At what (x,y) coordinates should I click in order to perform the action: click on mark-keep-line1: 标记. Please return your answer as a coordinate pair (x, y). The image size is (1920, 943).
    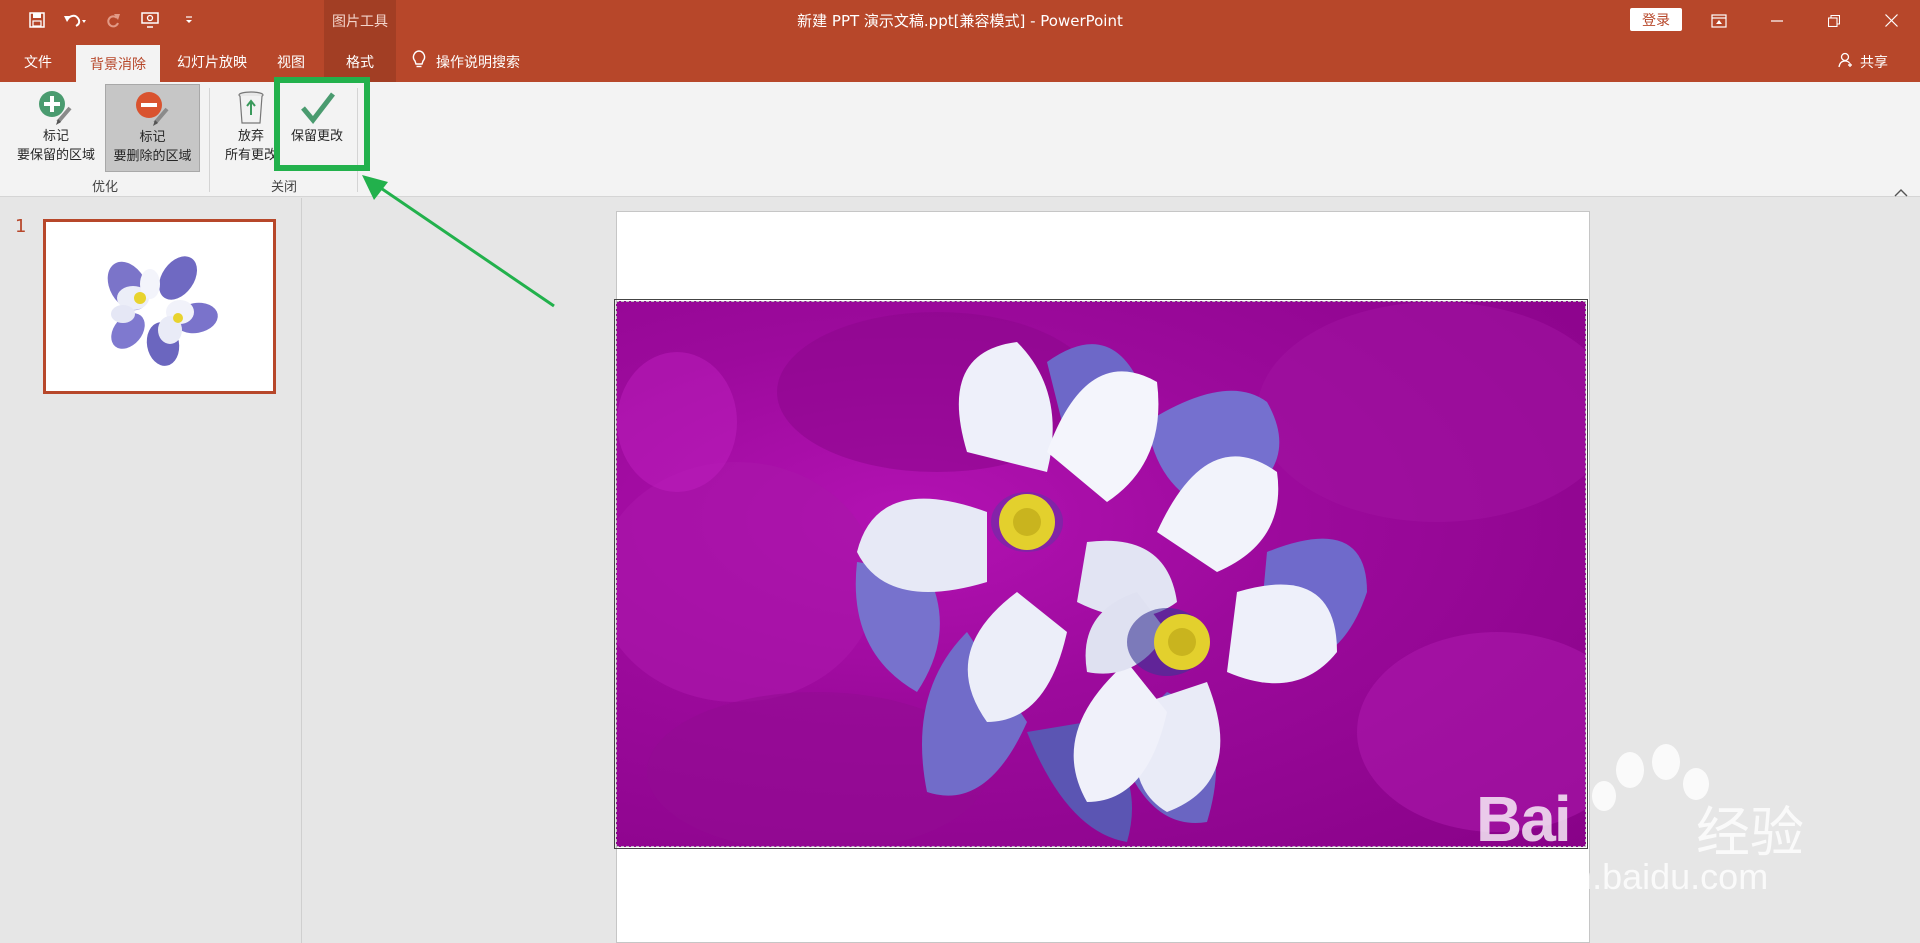
    Looking at the image, I should click on (55, 136).